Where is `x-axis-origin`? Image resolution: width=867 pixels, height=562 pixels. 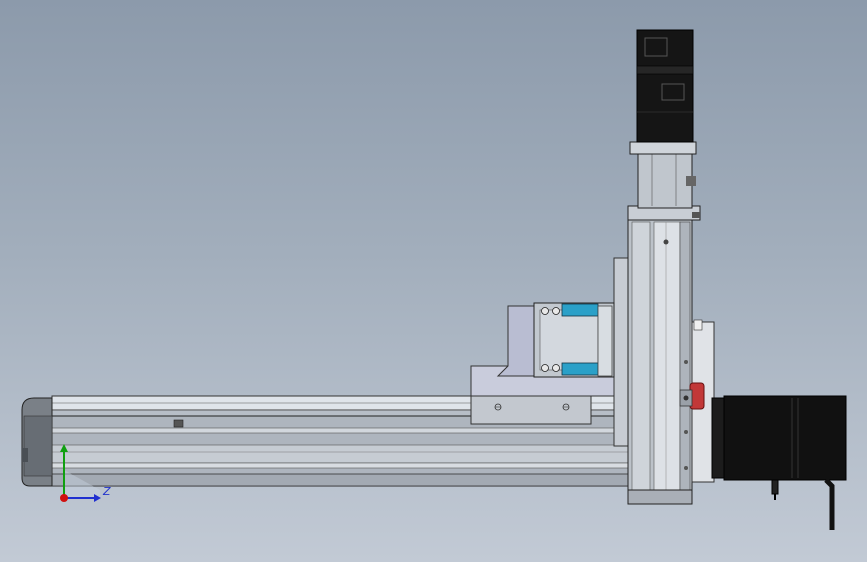 x-axis-origin is located at coordinates (64, 498).